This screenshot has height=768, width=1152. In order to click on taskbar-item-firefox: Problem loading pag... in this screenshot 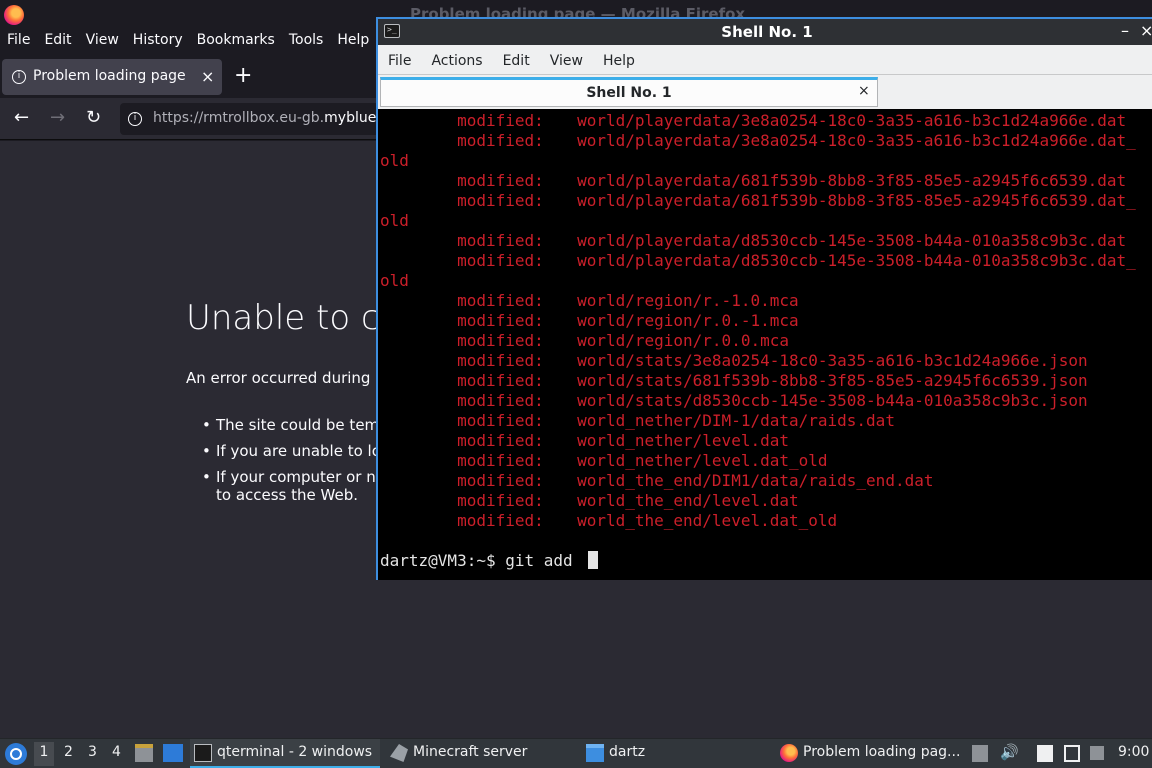, I will do `click(871, 753)`.